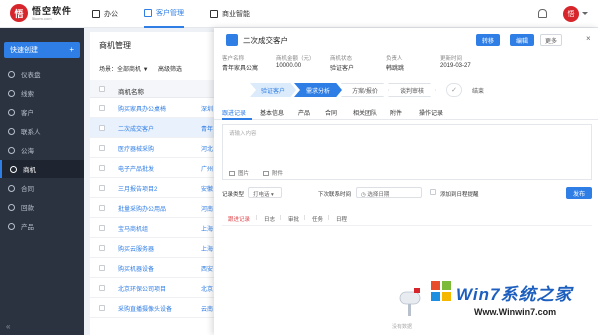 This screenshot has height=335, width=598. What do you see at coordinates (454, 90) in the screenshot?
I see `stage-end-check-icon: ✓` at bounding box center [454, 90].